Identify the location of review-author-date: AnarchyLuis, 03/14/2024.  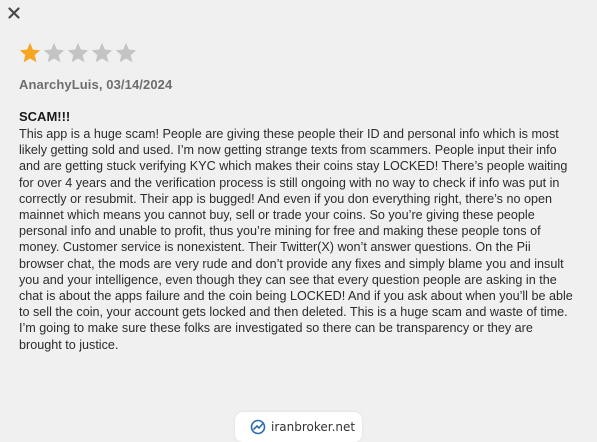
(96, 84).